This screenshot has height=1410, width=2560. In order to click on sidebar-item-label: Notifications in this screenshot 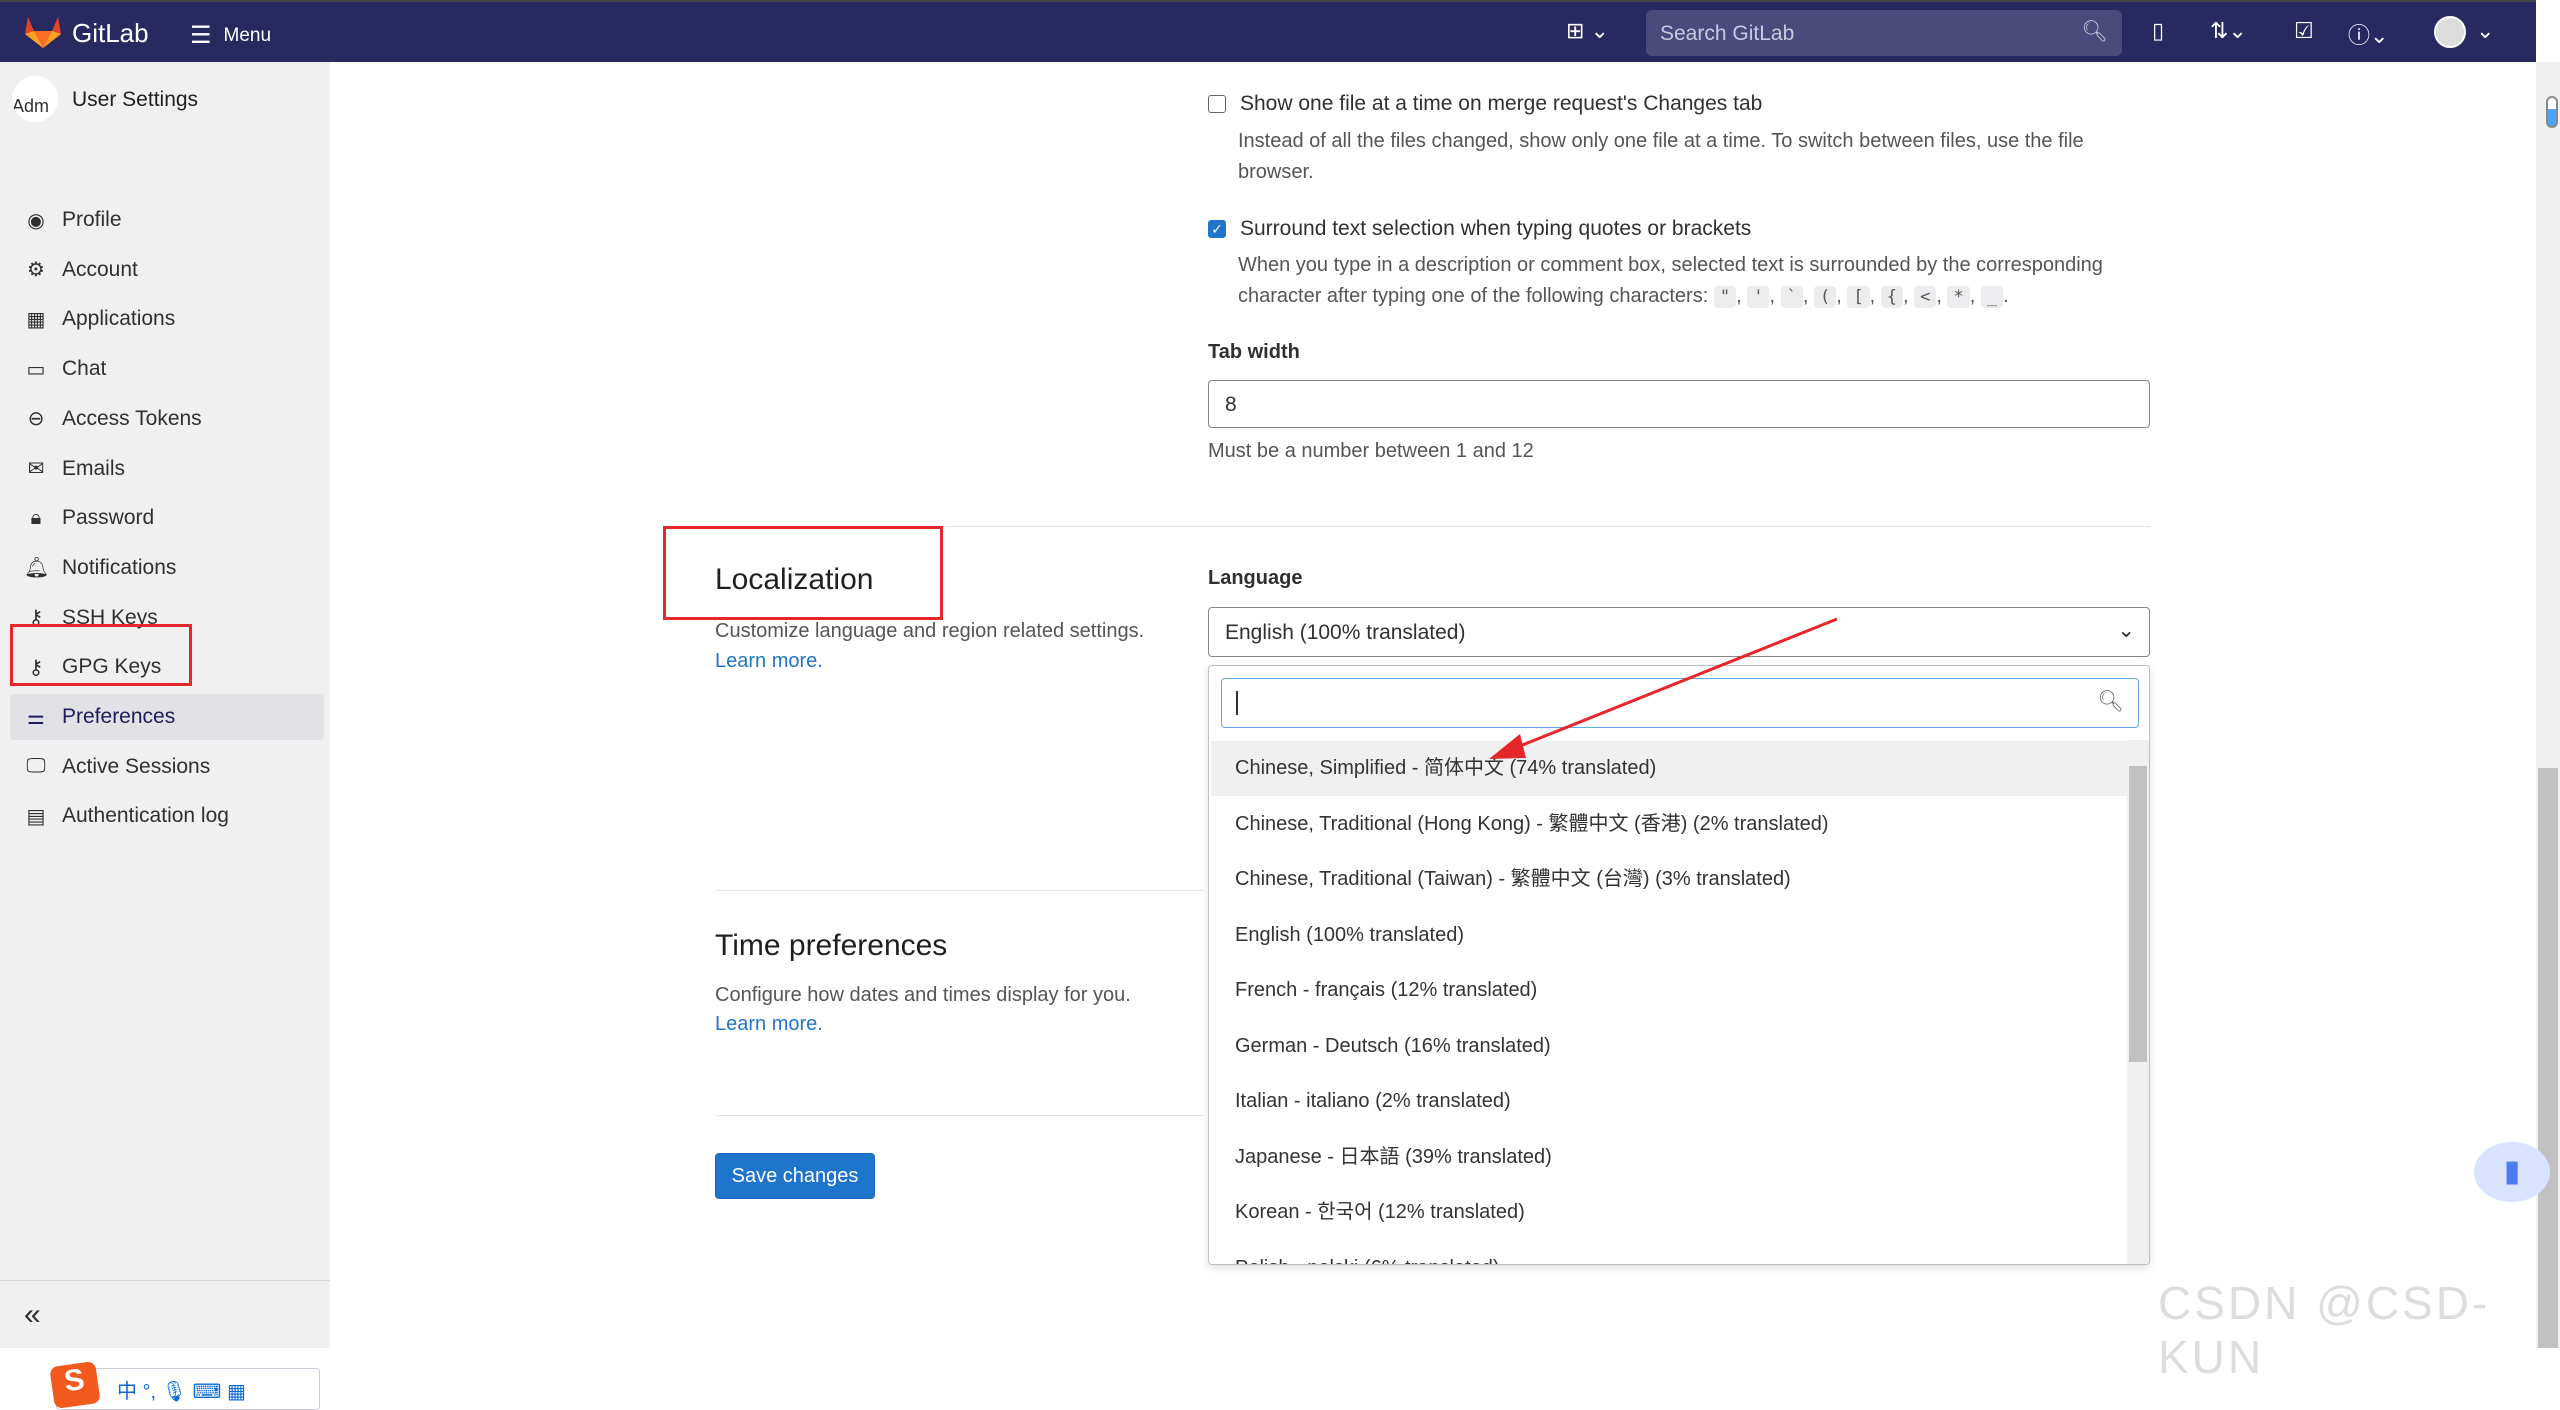, I will do `click(119, 567)`.